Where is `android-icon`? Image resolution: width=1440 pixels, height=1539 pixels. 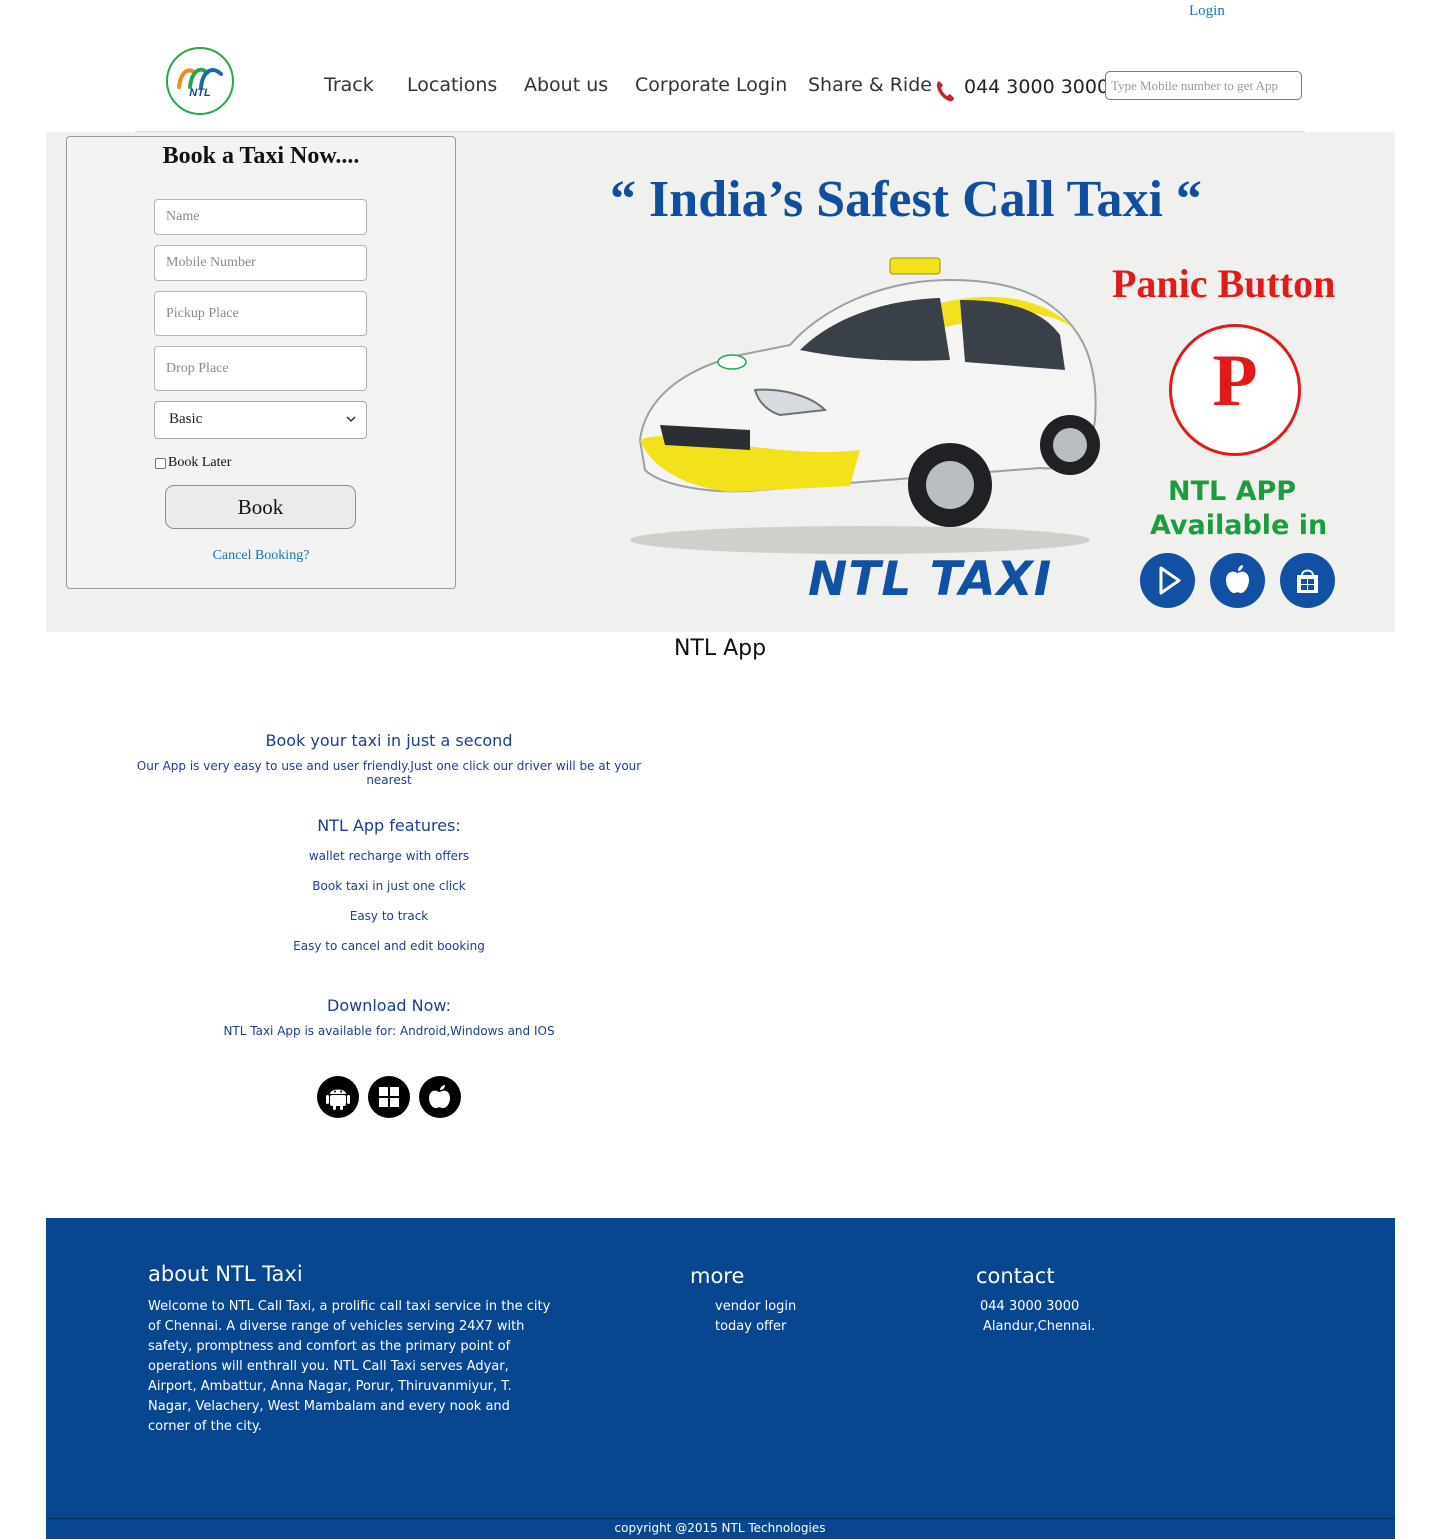
android-icon is located at coordinates (338, 1097).